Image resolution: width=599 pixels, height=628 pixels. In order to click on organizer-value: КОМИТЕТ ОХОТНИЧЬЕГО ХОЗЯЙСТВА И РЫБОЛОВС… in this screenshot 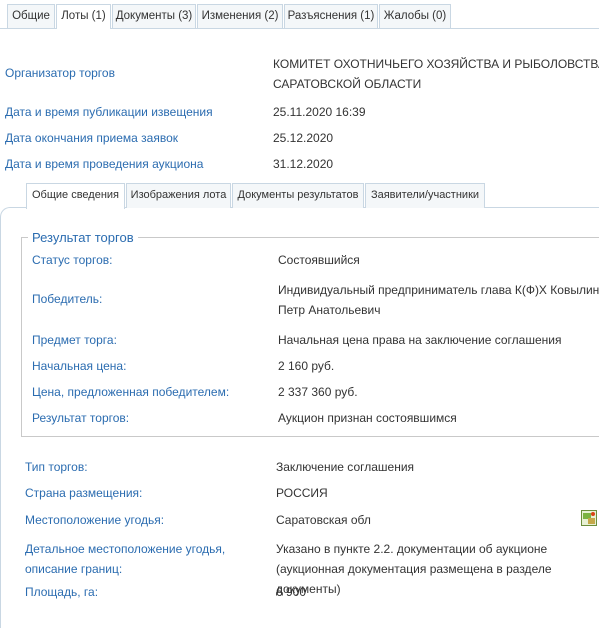, I will do `click(436, 74)`.